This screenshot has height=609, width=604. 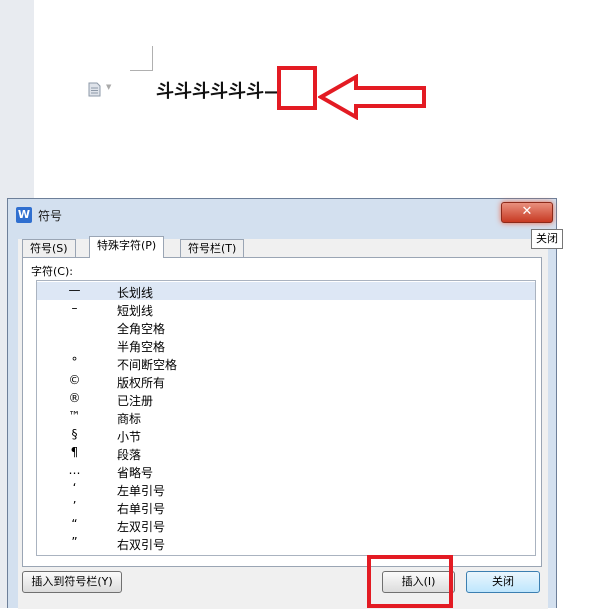 What do you see at coordinates (286, 399) in the screenshot?
I see `list-item: ® 已注册` at bounding box center [286, 399].